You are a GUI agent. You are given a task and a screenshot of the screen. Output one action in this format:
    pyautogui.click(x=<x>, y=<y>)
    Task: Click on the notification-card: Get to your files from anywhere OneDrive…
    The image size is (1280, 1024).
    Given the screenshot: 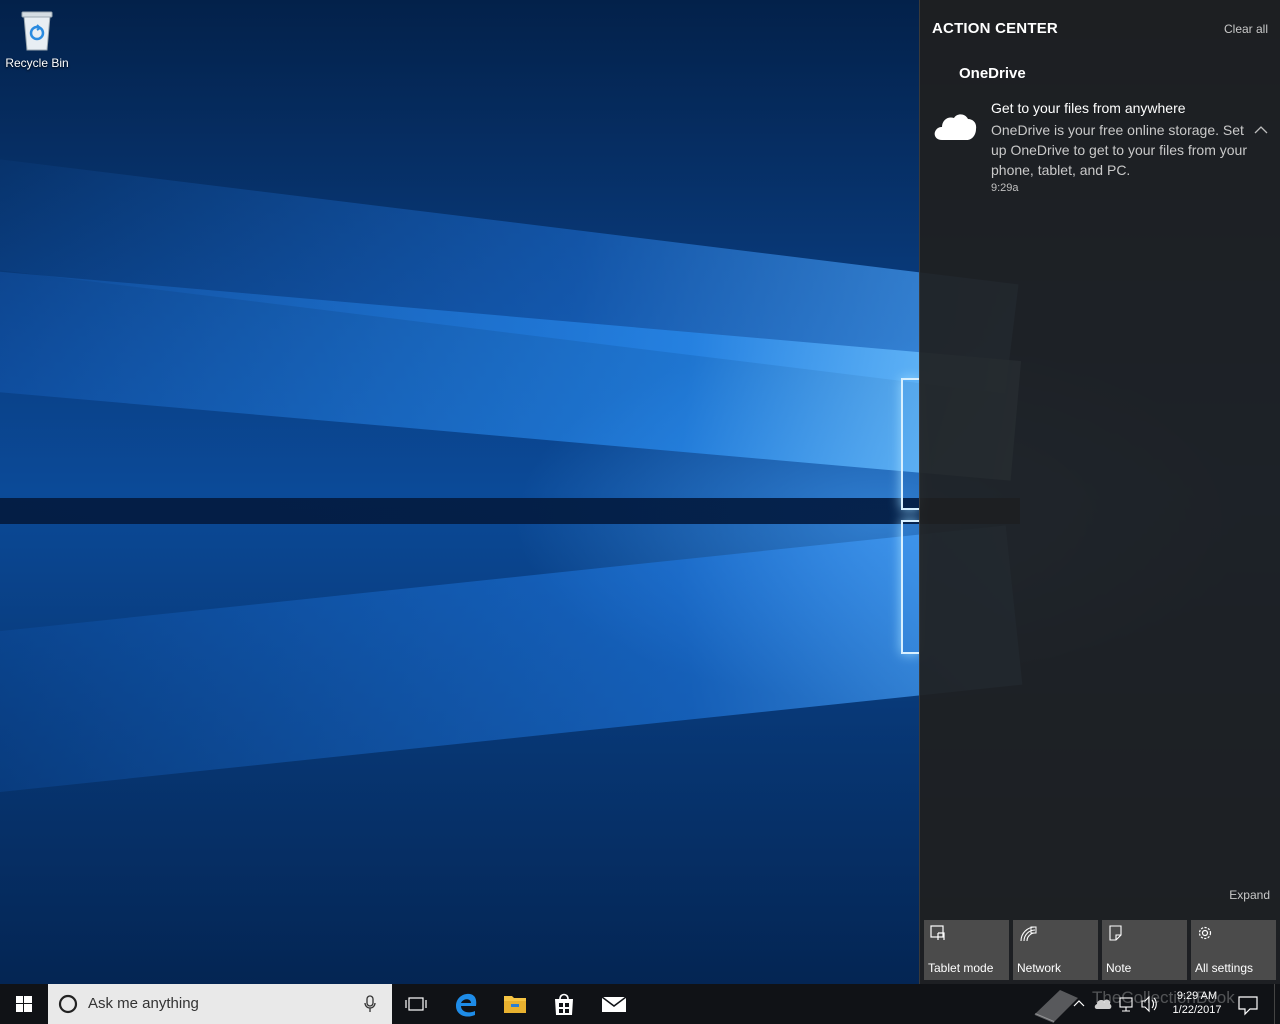 What is the action you would take?
    pyautogui.click(x=1100, y=150)
    